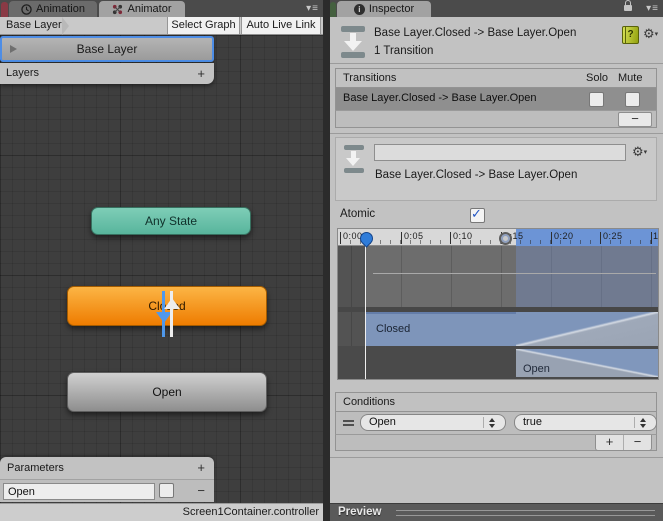 Image resolution: width=663 pixels, height=521 pixels. I want to click on clock-icon, so click(26, 9).